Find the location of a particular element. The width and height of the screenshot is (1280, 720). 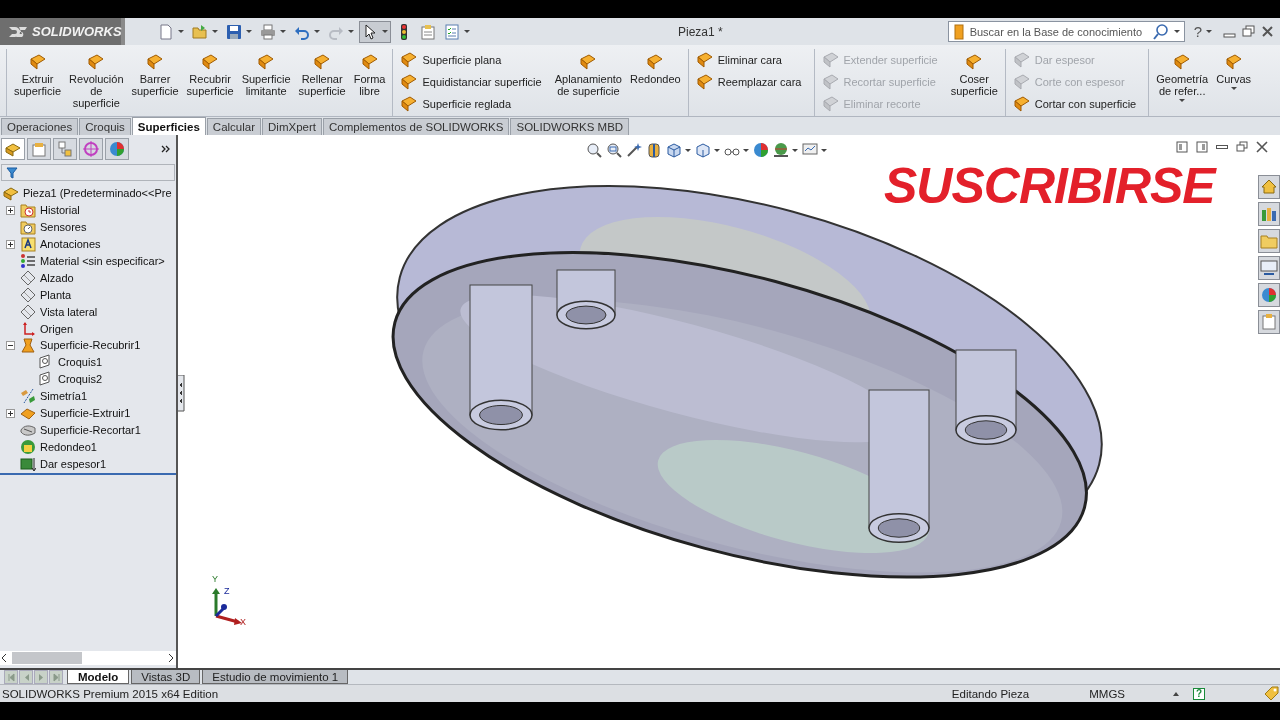

printer-icon is located at coordinates (268, 31).